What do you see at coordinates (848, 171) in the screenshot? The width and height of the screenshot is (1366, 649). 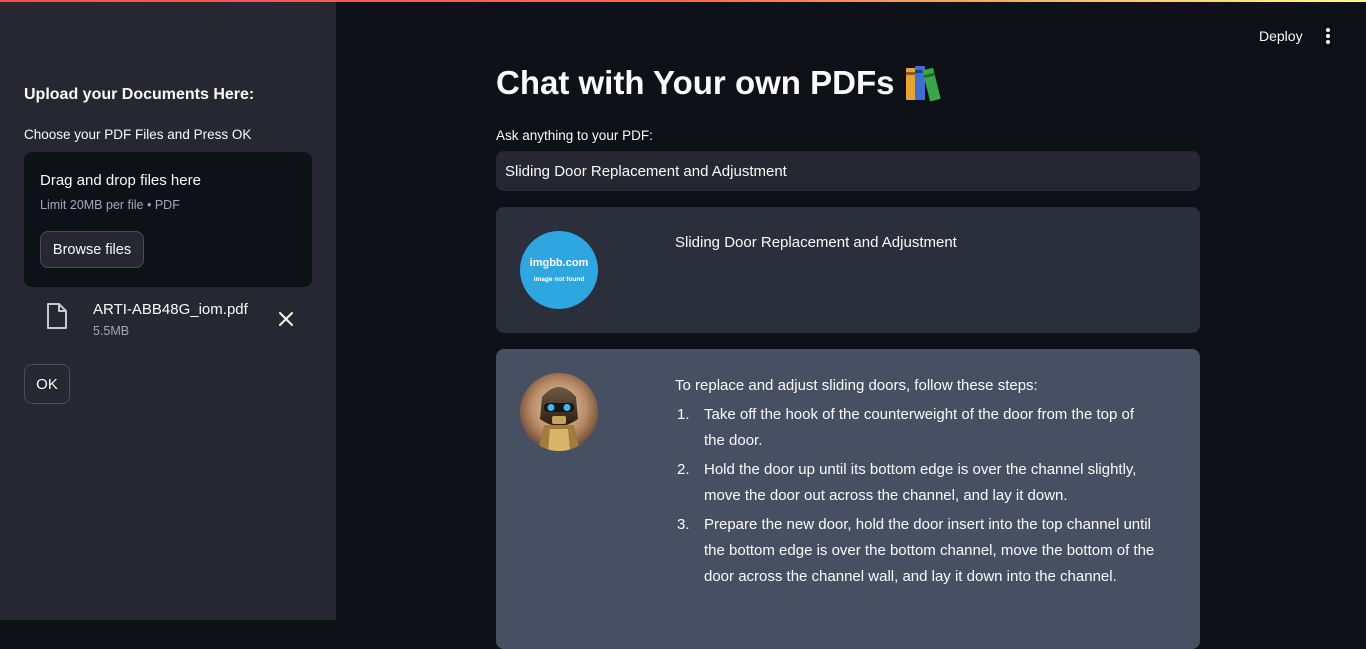 I see `query-input` at bounding box center [848, 171].